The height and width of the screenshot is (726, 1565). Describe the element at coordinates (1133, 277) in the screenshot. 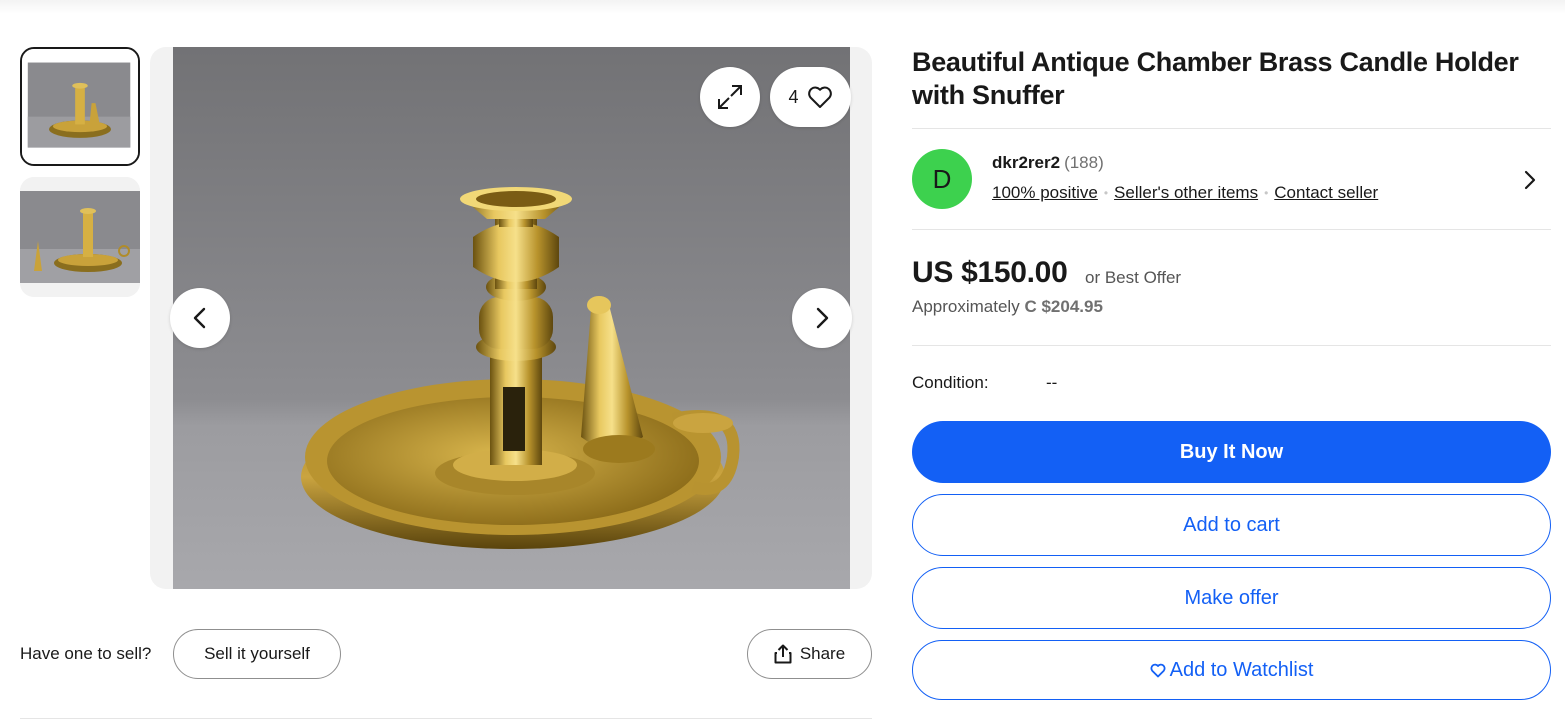

I see `best-offer-text: or Best Offer` at that location.